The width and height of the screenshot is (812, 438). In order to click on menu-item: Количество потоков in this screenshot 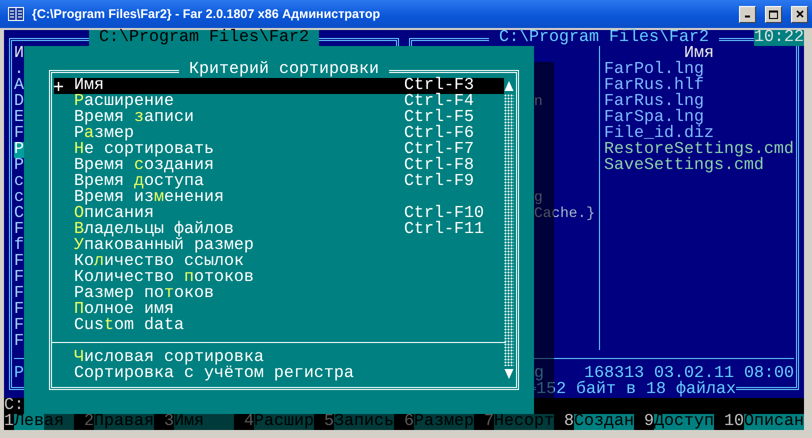, I will do `click(279, 278)`.